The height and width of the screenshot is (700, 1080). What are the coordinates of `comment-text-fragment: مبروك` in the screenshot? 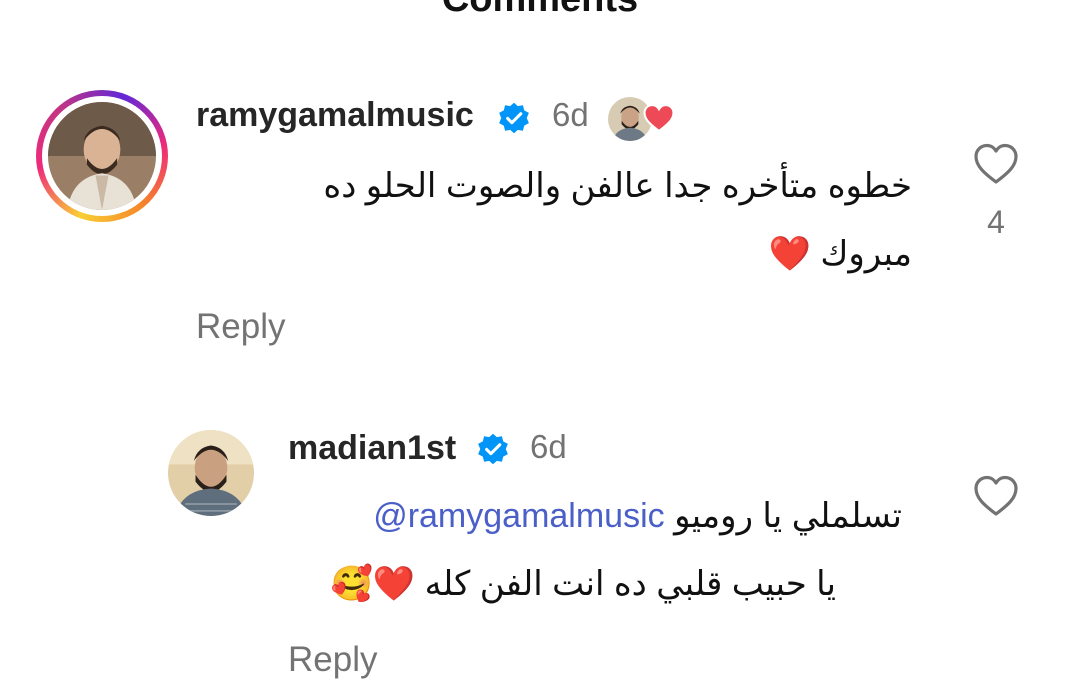 It's located at (866, 254).